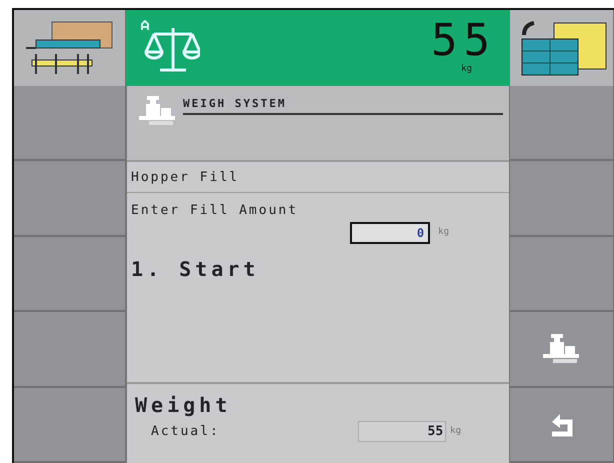 Image resolution: width=614 pixels, height=463 pixels. Describe the element at coordinates (183, 405) in the screenshot. I see `weight-heading: Weight` at that location.